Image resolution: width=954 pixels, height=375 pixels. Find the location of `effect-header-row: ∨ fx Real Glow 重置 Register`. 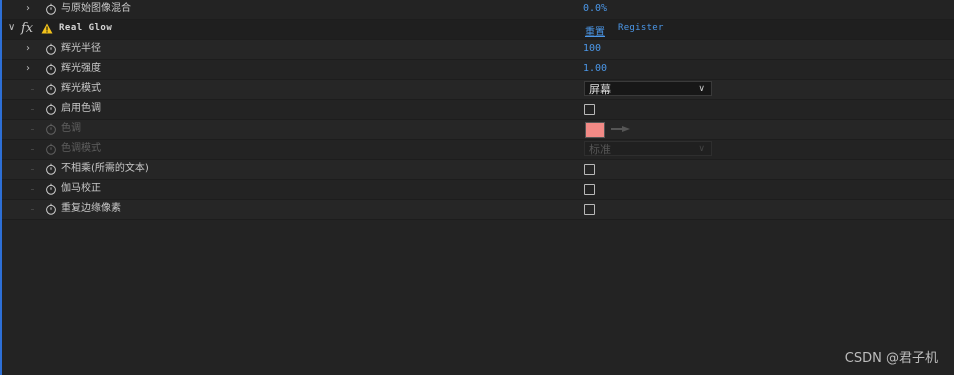

effect-header-row: ∨ fx Real Glow 重置 Register is located at coordinates (478, 30).